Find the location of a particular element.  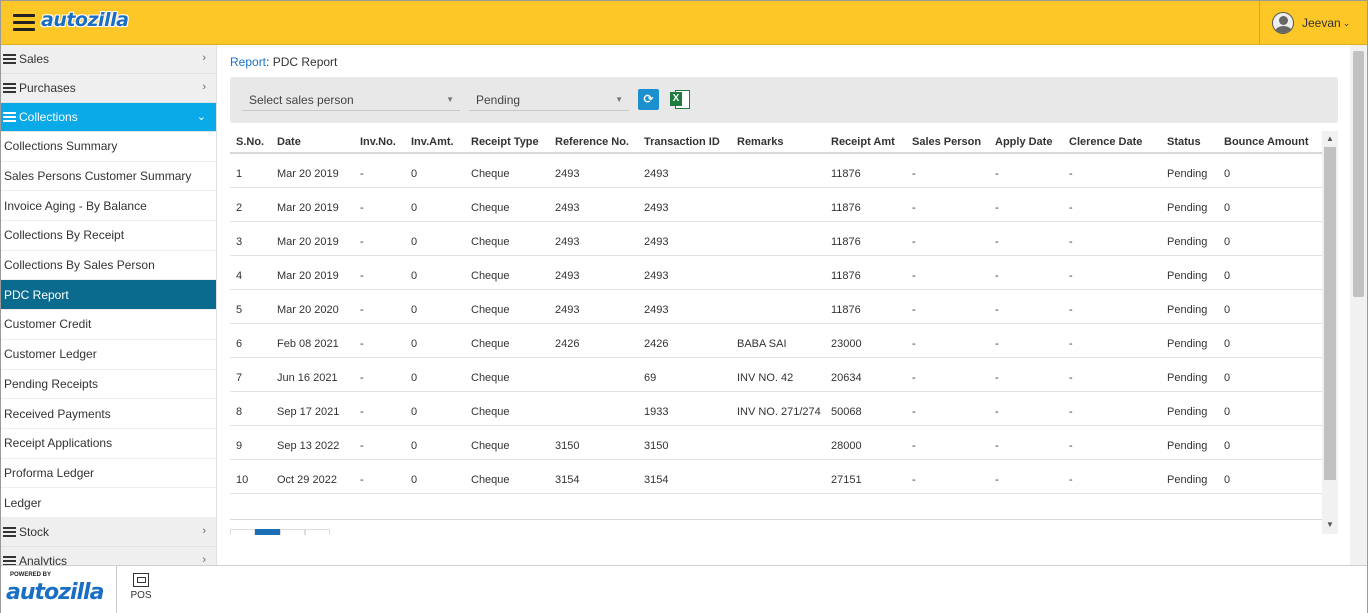

column-header: Remarks is located at coordinates (778, 142).